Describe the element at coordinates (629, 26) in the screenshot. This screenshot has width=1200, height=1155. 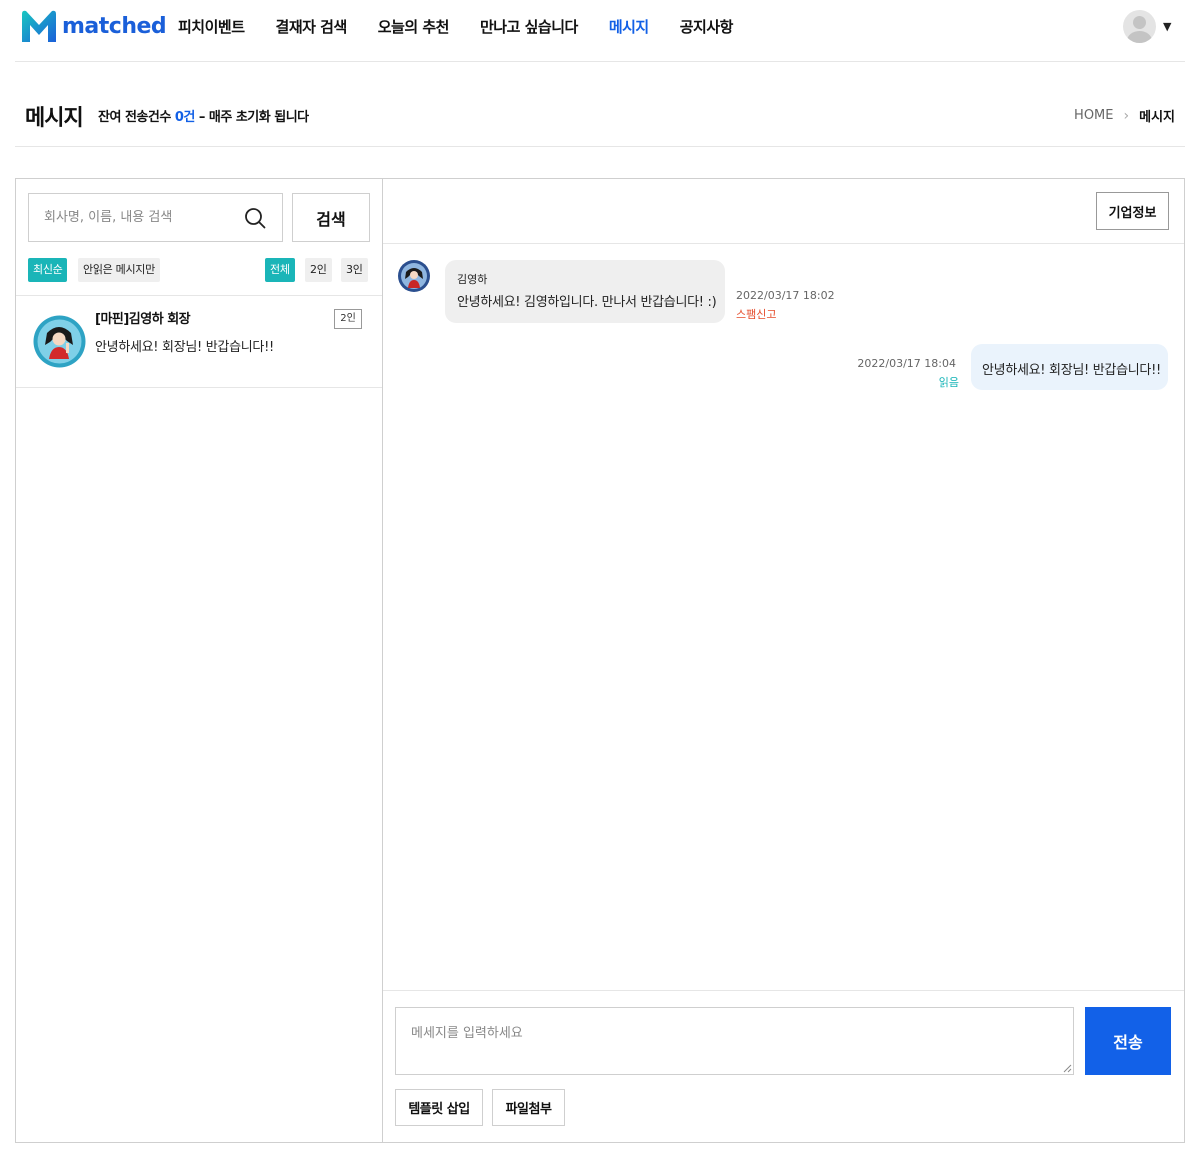
I see `nav-messages: 메시지` at that location.